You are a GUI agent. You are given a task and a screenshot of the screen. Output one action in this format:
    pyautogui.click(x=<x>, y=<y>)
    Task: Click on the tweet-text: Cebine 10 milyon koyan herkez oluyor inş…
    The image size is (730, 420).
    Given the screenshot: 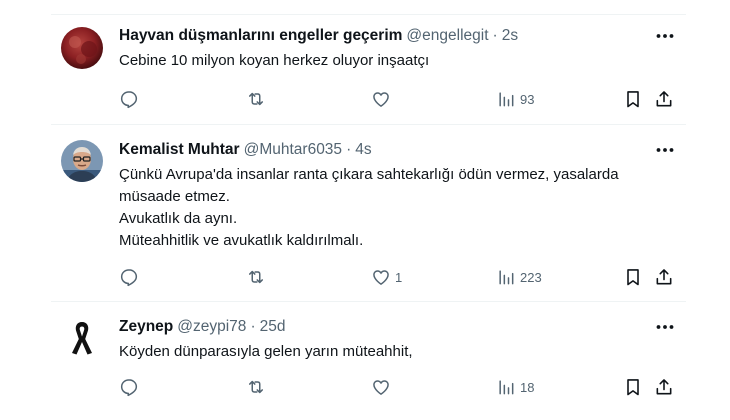 What is the action you would take?
    pyautogui.click(x=396, y=61)
    